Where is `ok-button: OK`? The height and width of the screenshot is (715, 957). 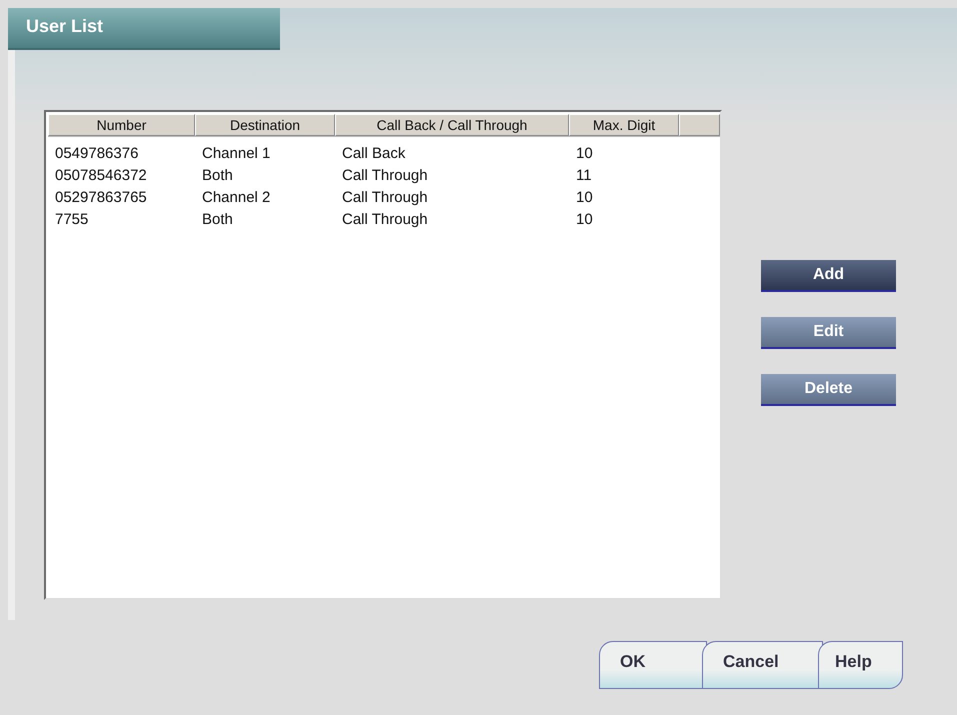 ok-button: OK is located at coordinates (653, 665).